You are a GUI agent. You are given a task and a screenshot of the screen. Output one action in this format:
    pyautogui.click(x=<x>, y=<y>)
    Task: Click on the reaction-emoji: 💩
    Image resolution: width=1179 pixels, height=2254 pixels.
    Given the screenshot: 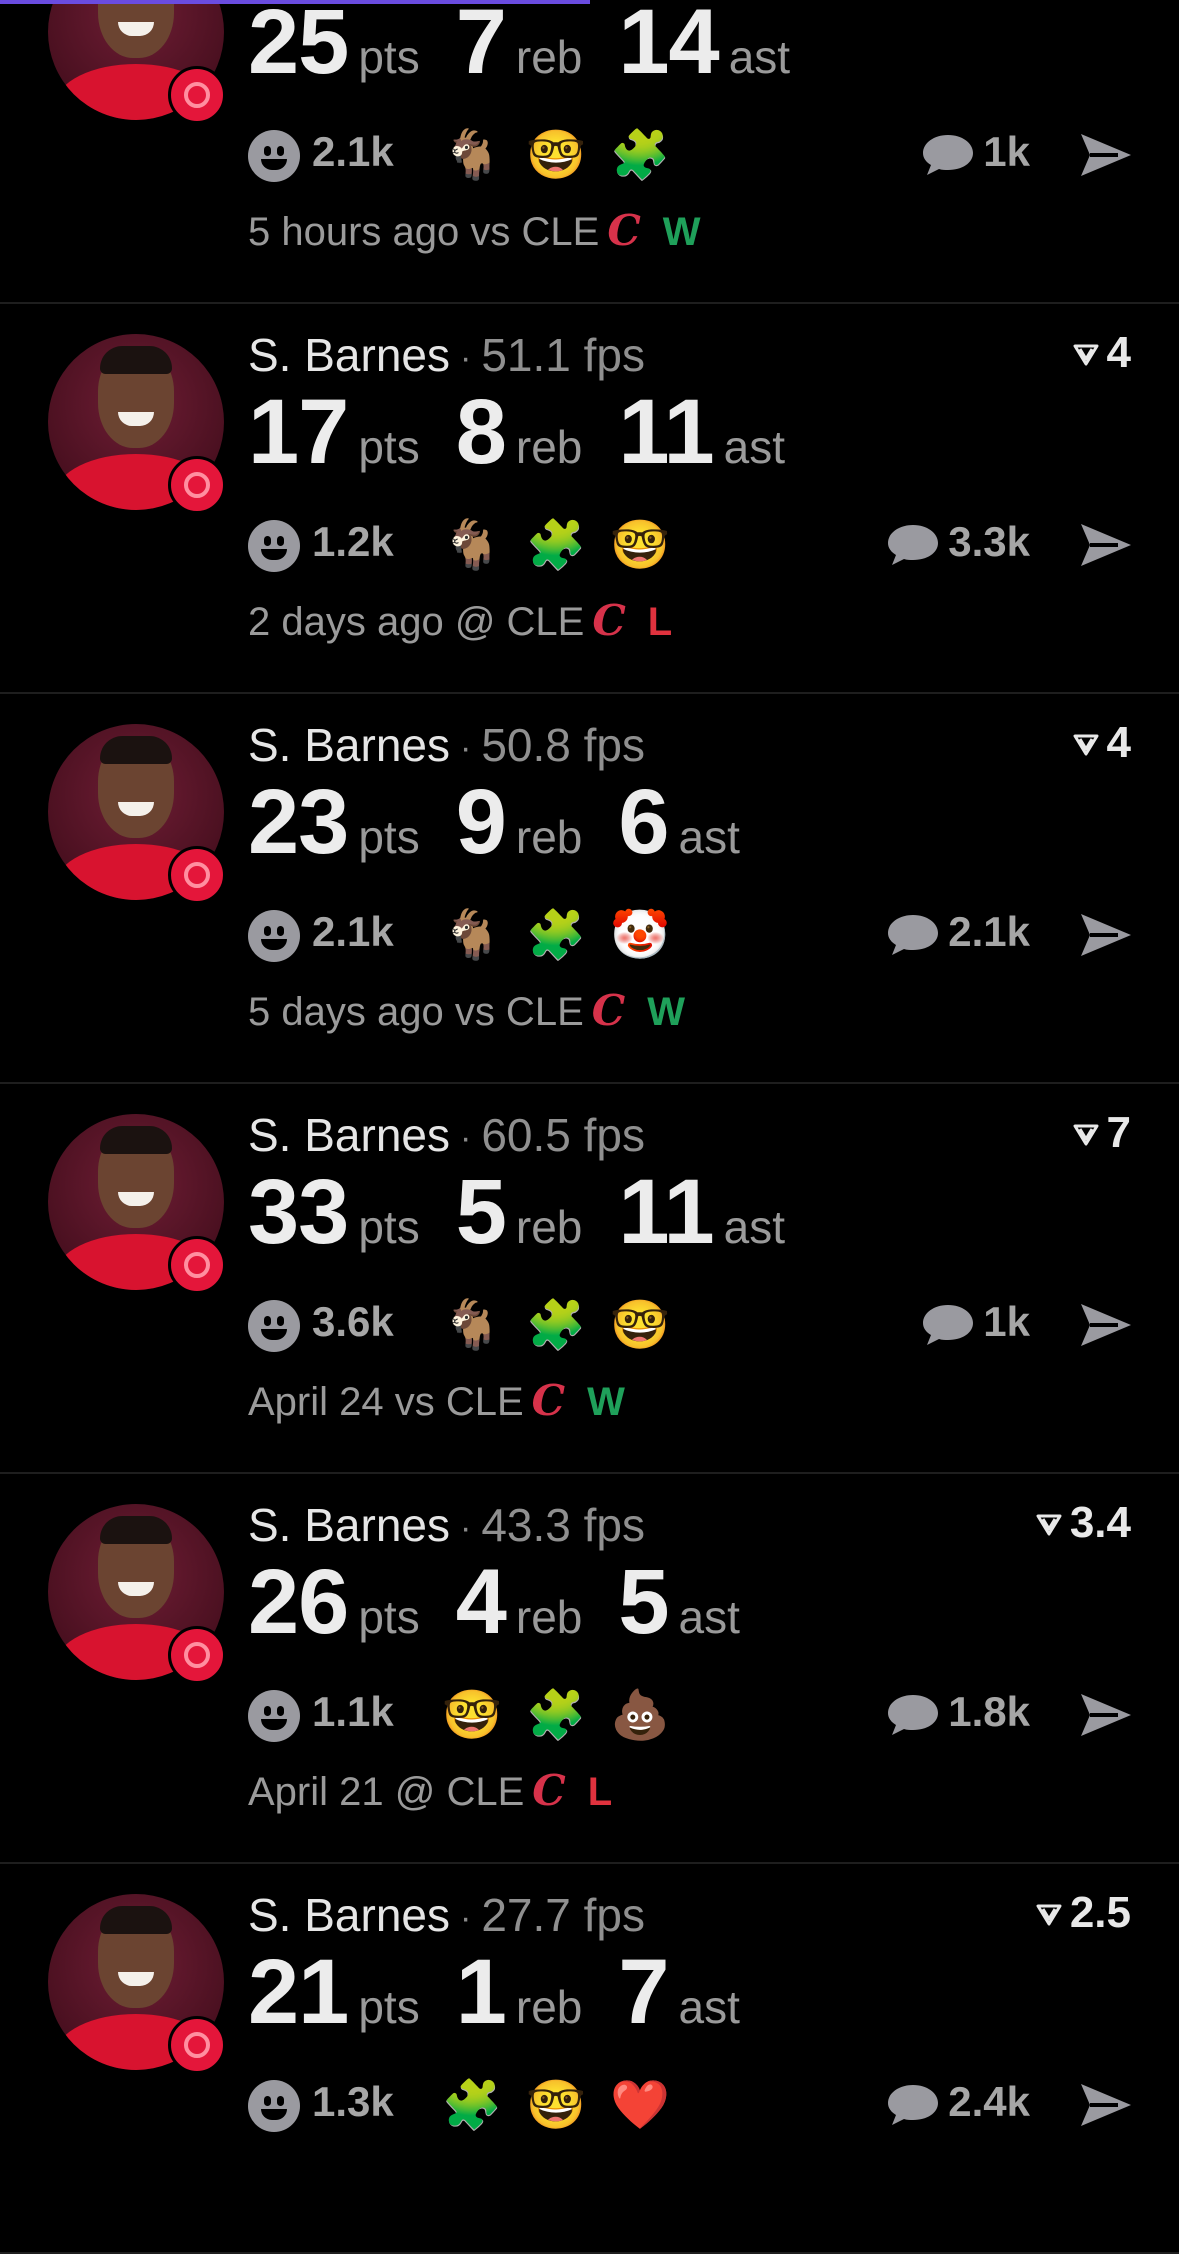 What is the action you would take?
    pyautogui.click(x=640, y=1714)
    